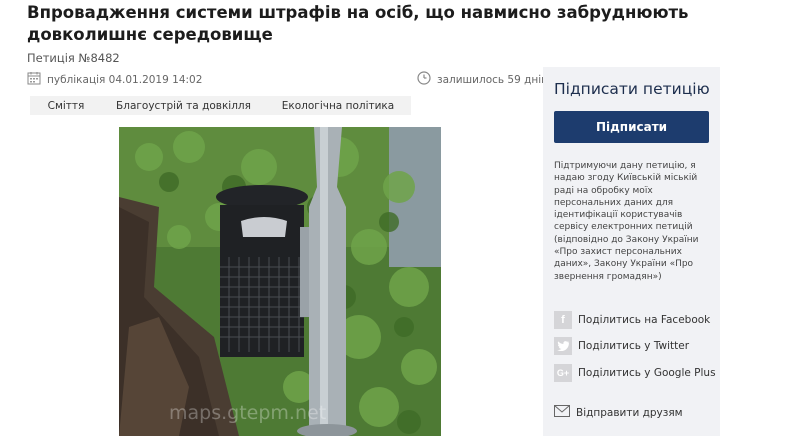 The height and width of the screenshot is (436, 800). What do you see at coordinates (563, 373) in the screenshot?
I see `google-plus-icon: G+` at bounding box center [563, 373].